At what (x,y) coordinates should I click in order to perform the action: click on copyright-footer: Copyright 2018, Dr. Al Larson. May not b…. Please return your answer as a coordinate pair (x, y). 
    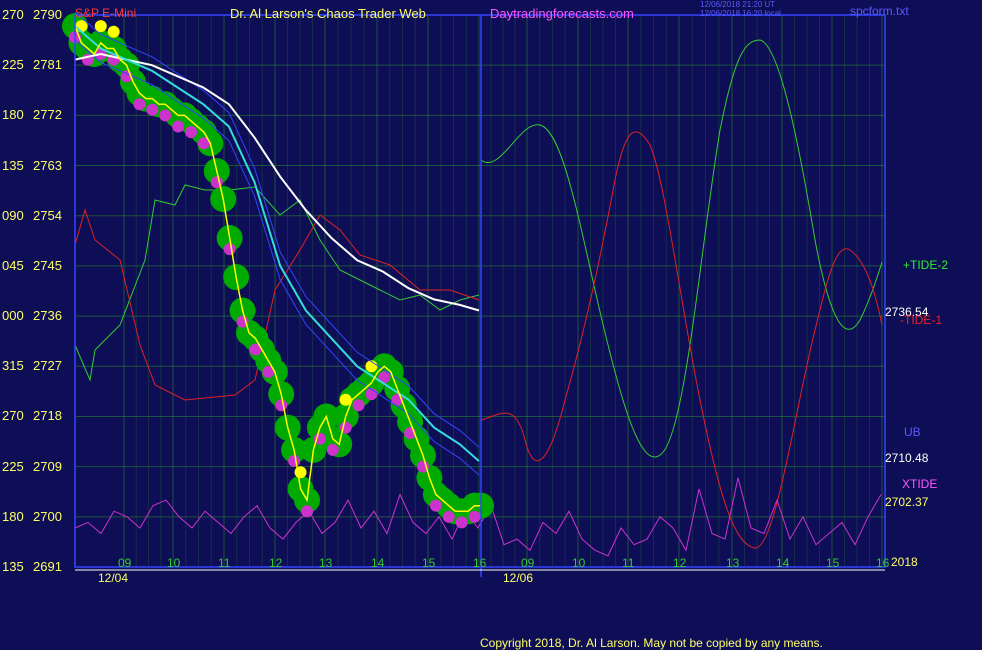
    Looking at the image, I should click on (651, 643).